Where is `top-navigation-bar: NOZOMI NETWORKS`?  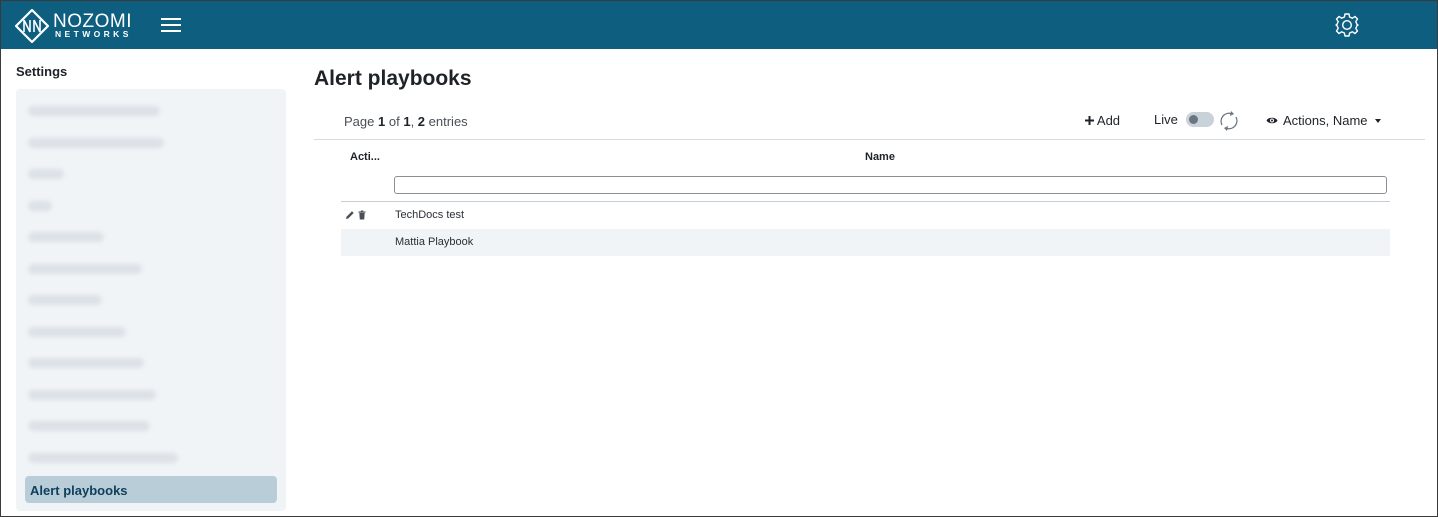
top-navigation-bar: NOZOMI NETWORKS is located at coordinates (719, 25).